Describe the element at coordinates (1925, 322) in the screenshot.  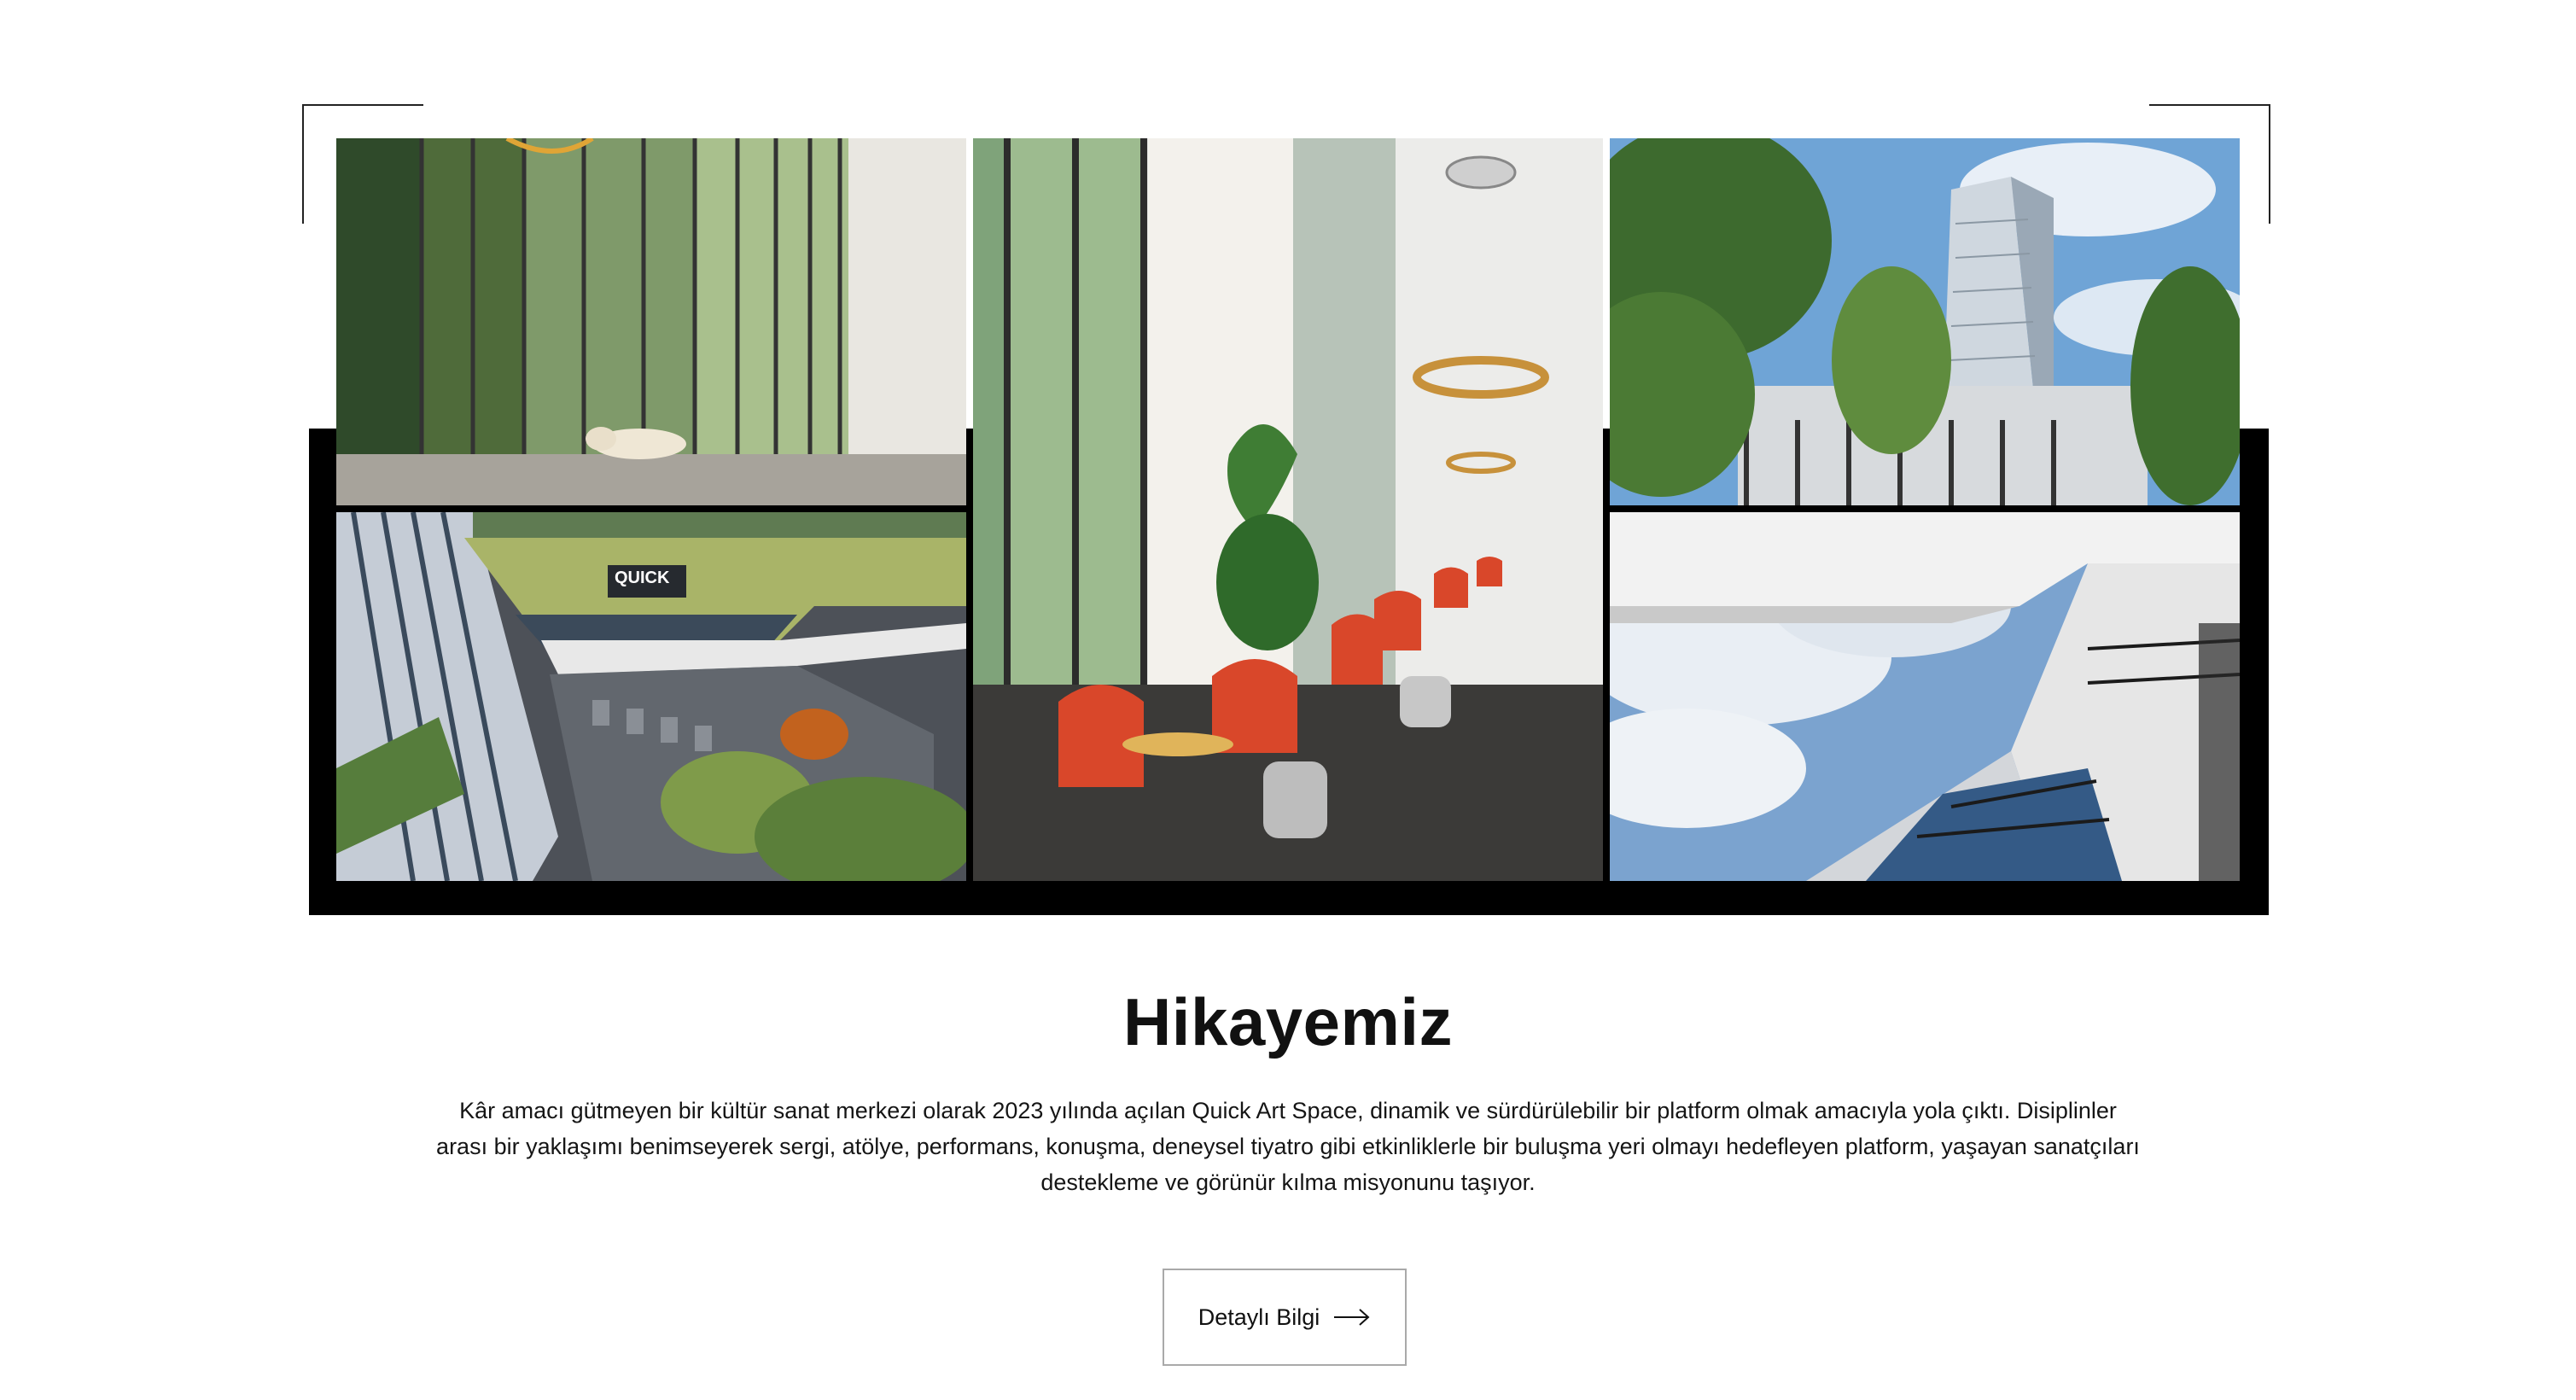
I see `photo-tower-exterior-sky` at that location.